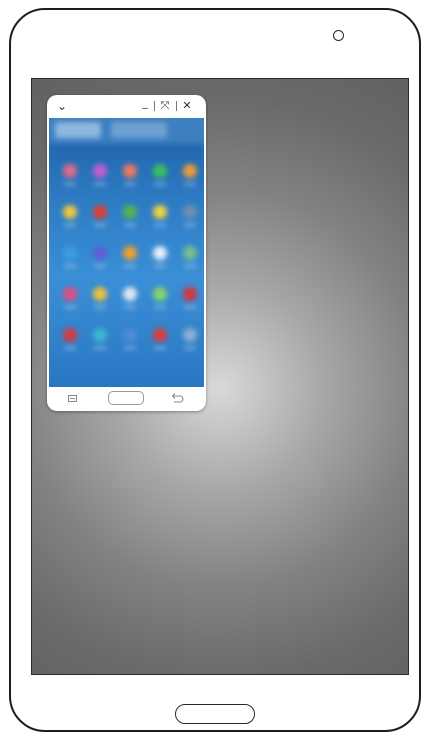 This screenshot has height=740, width=430. What do you see at coordinates (126, 106) in the screenshot?
I see `popup-titlebar: ⌄ _ ⤧ ✕` at bounding box center [126, 106].